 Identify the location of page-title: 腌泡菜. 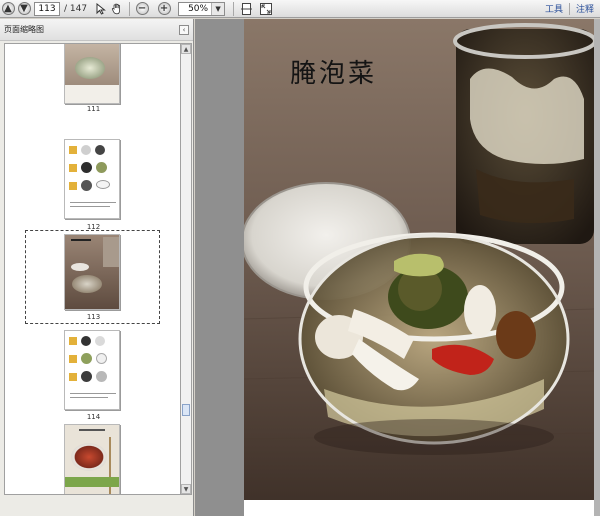
(334, 74).